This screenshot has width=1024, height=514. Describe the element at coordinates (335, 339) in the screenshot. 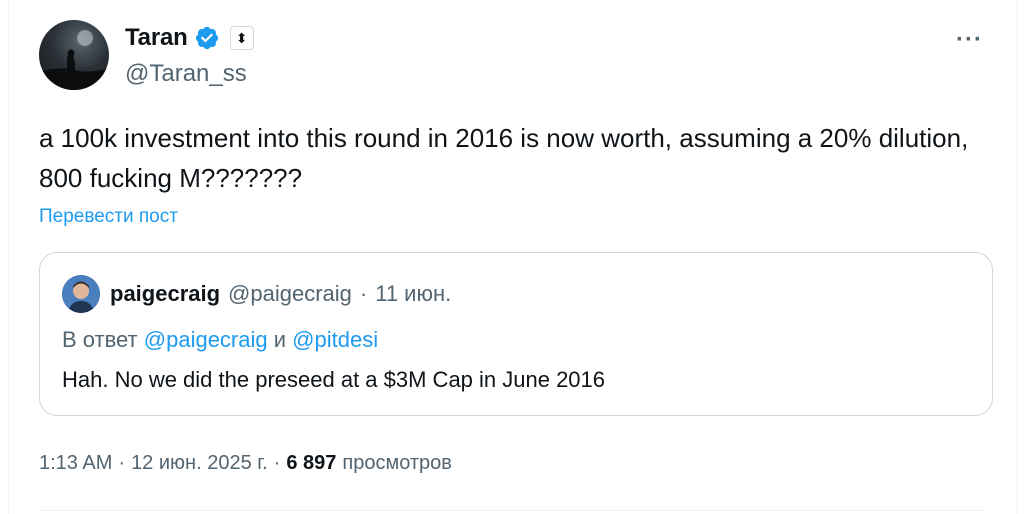

I see `reply-mention-pitdesi: @pitdesi` at that location.